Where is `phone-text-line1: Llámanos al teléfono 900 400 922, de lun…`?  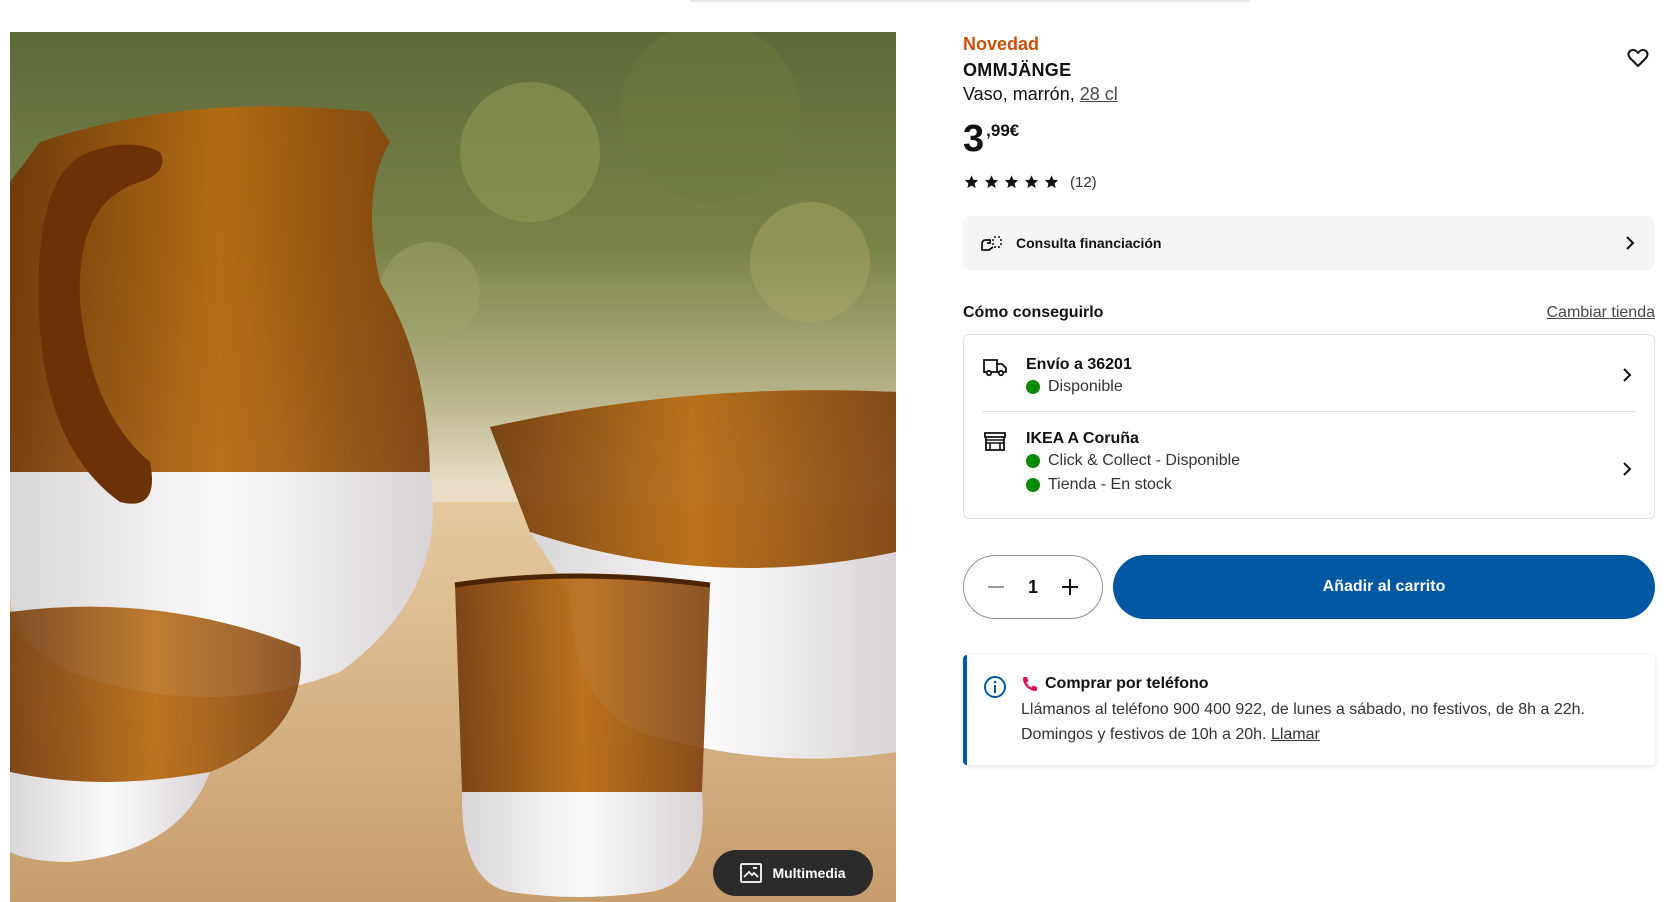 phone-text-line1: Llámanos al teléfono 900 400 922, de lun… is located at coordinates (1303, 709).